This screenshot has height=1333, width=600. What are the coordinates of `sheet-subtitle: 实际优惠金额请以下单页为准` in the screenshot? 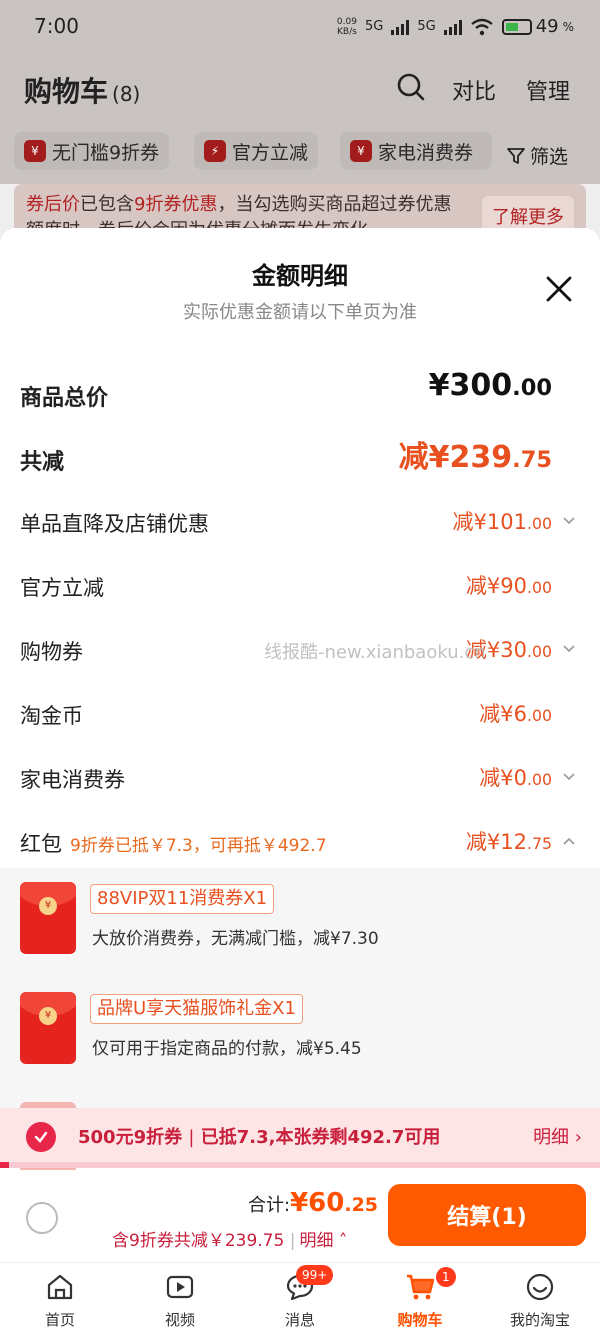 It's located at (300, 312).